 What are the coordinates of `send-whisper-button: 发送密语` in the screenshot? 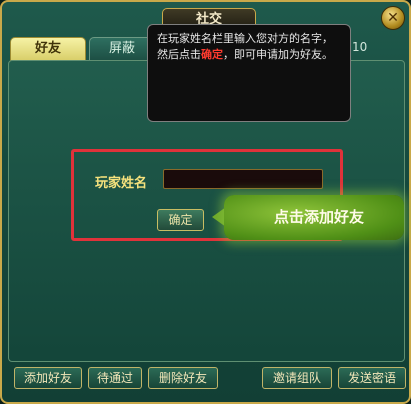 It's located at (372, 378).